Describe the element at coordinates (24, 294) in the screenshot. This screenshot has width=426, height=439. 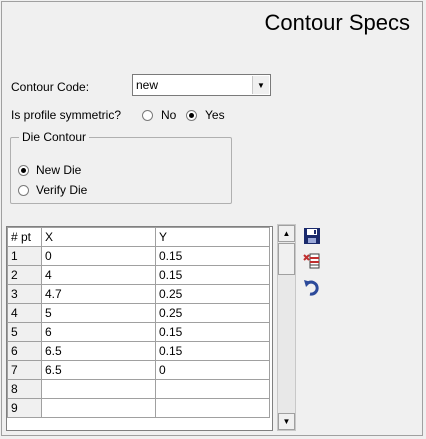
I see `row-index: 3` at that location.